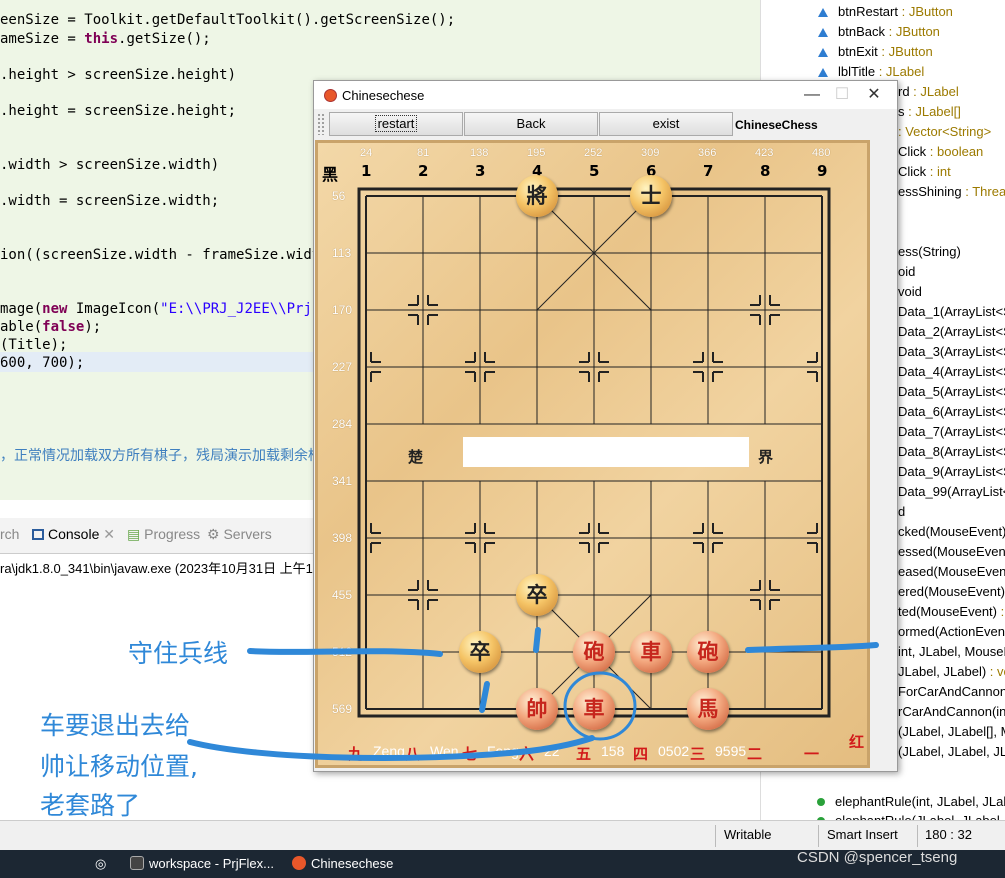 The image size is (1005, 878). What do you see at coordinates (951, 594) in the screenshot?
I see `outline-member: ered(MouseEvent)` at bounding box center [951, 594].